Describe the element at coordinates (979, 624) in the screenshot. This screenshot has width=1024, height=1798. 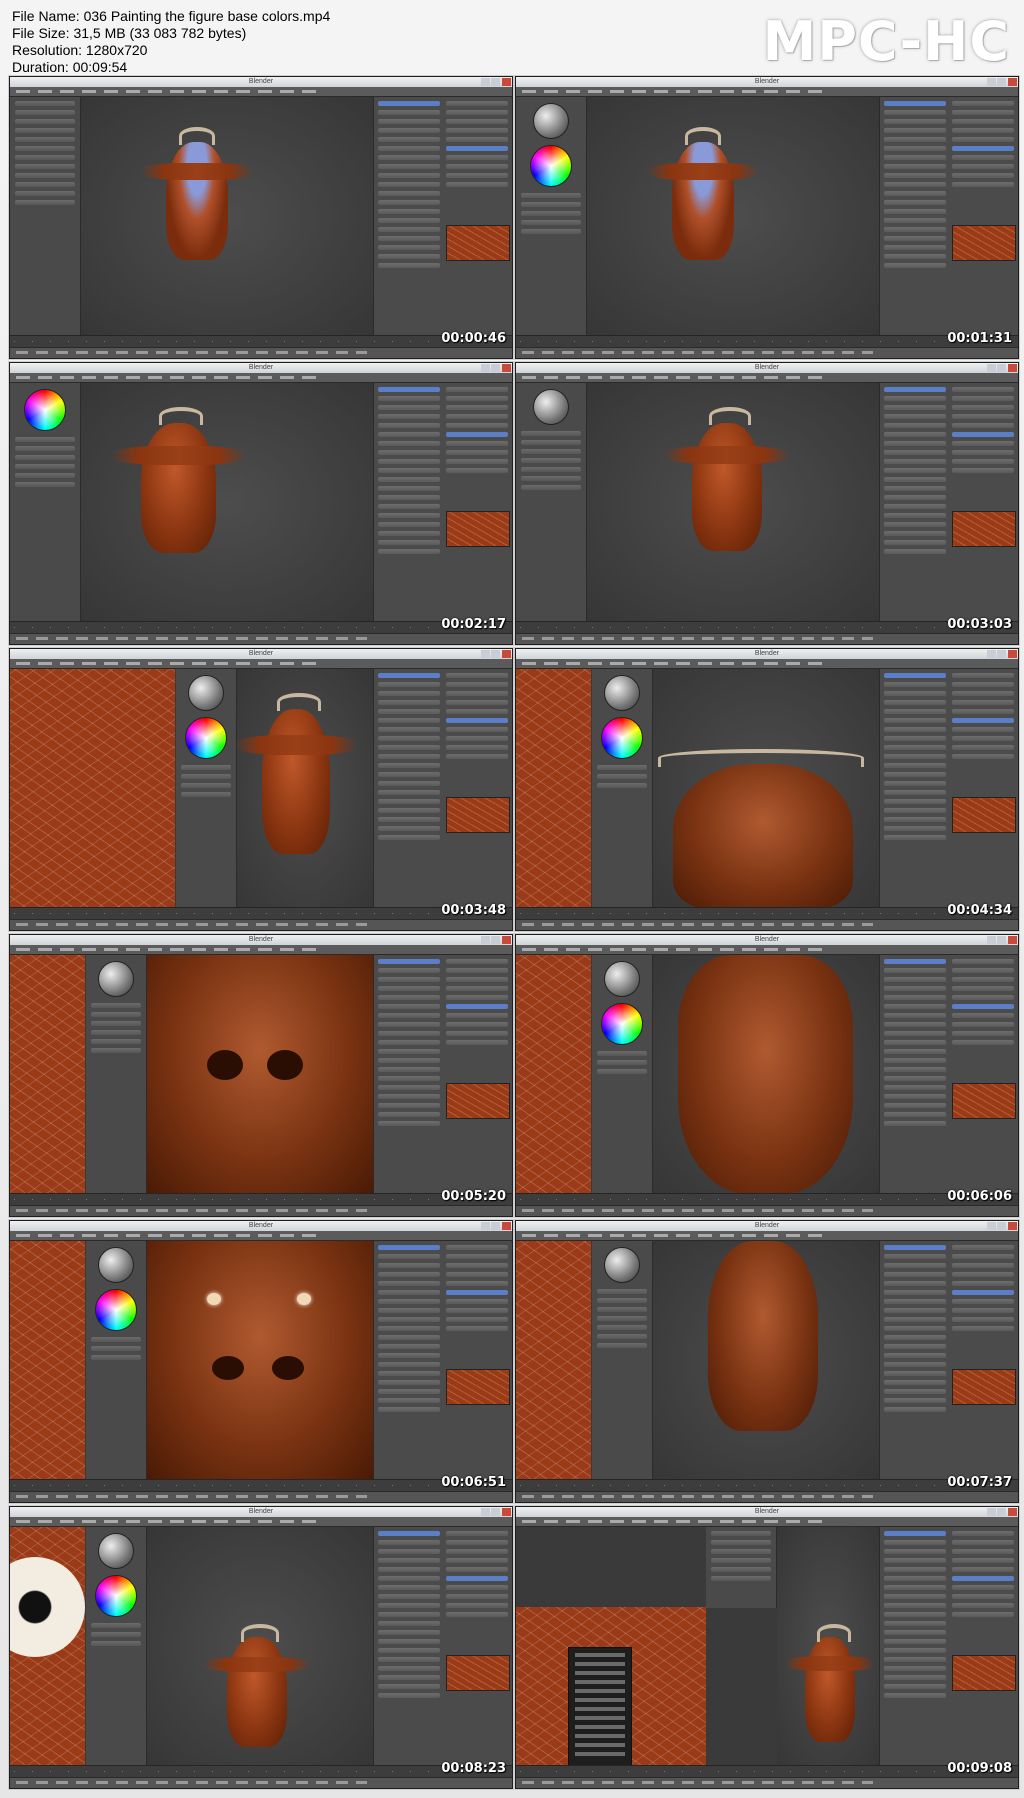
I see `timestamp: 00:03:03` at that location.